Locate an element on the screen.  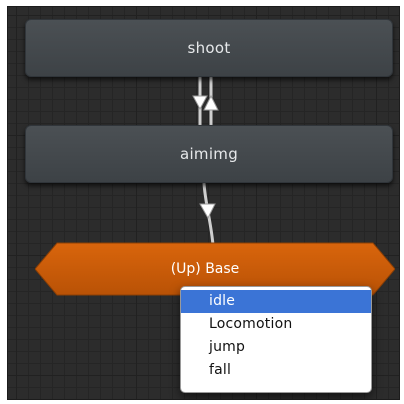
state-dropdown-menu: idle Locomotion jump fall is located at coordinates (276, 339).